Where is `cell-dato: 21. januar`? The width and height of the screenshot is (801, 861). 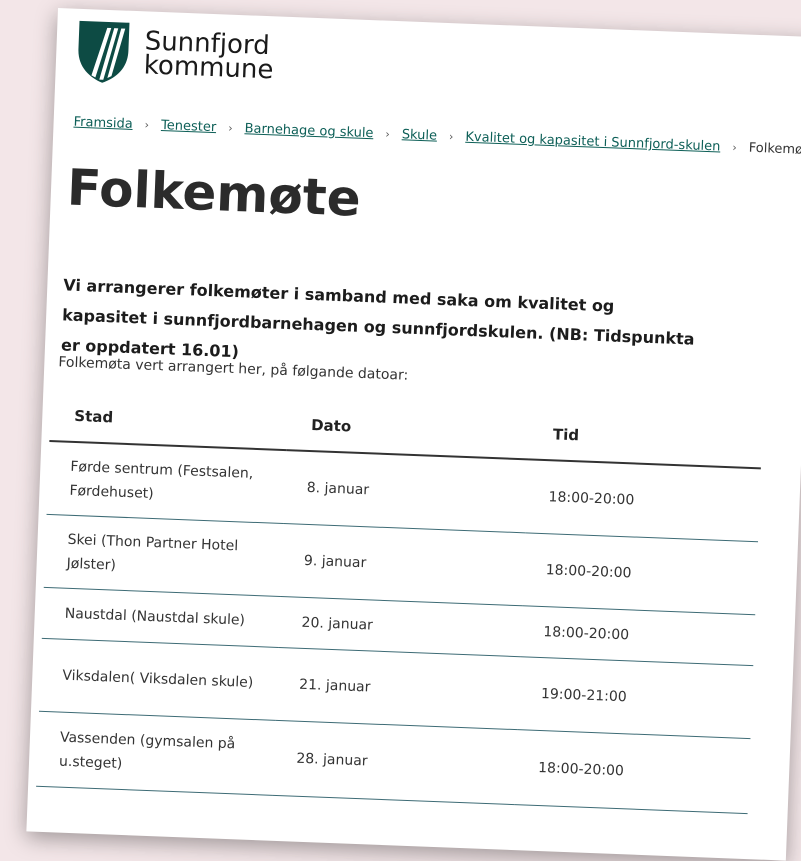
cell-dato: 21. januar is located at coordinates (398, 688).